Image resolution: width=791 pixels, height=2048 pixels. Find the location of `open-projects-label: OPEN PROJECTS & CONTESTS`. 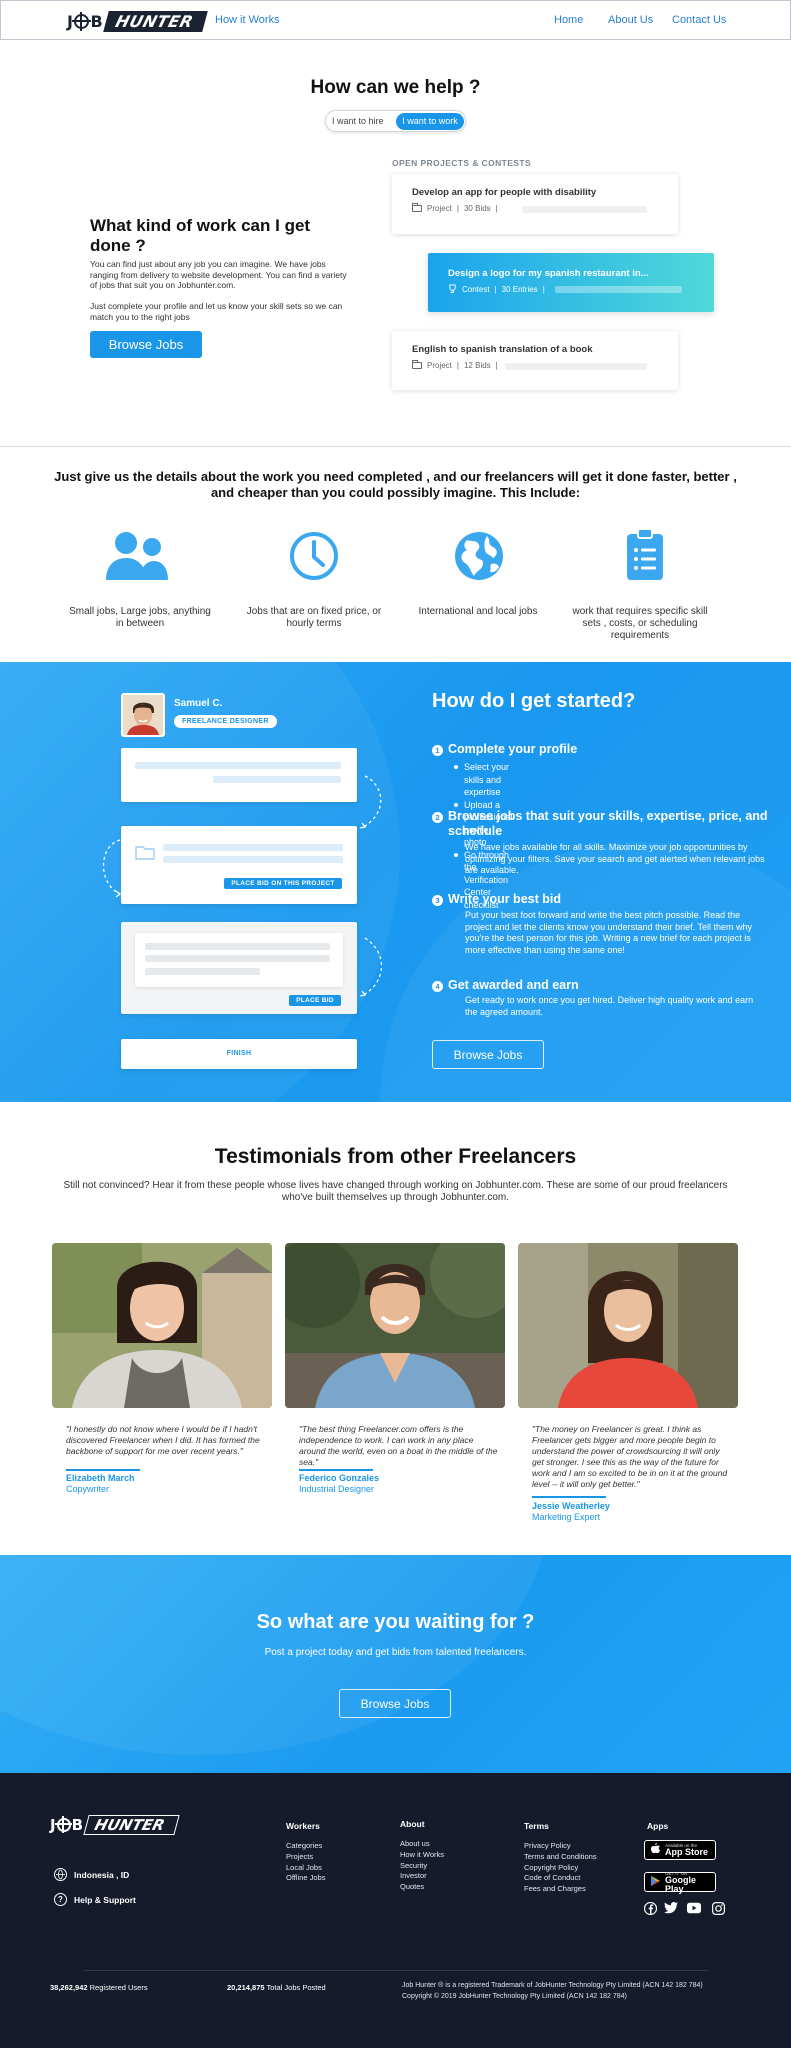

open-projects-label: OPEN PROJECTS & CONTESTS is located at coordinates (462, 163).